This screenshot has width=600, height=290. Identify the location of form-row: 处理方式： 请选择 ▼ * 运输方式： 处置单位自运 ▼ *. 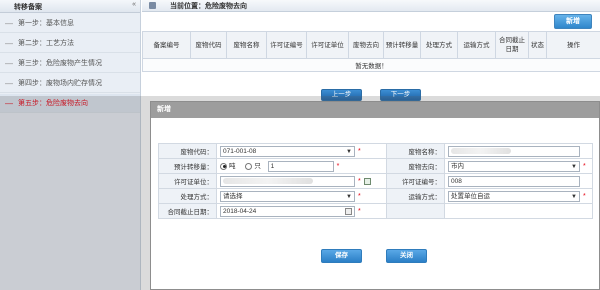
(375, 196).